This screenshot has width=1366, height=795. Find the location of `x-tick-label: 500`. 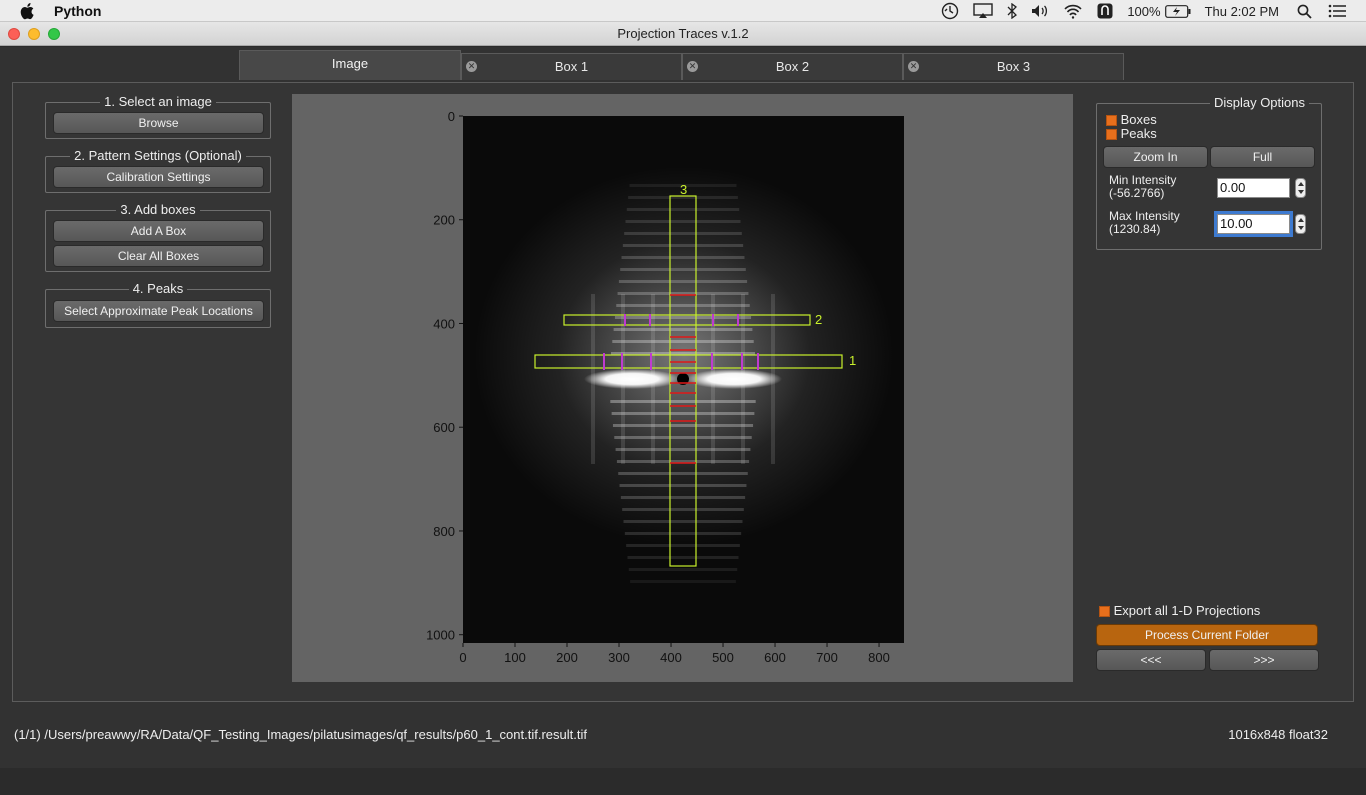

x-tick-label: 500 is located at coordinates (723, 657).